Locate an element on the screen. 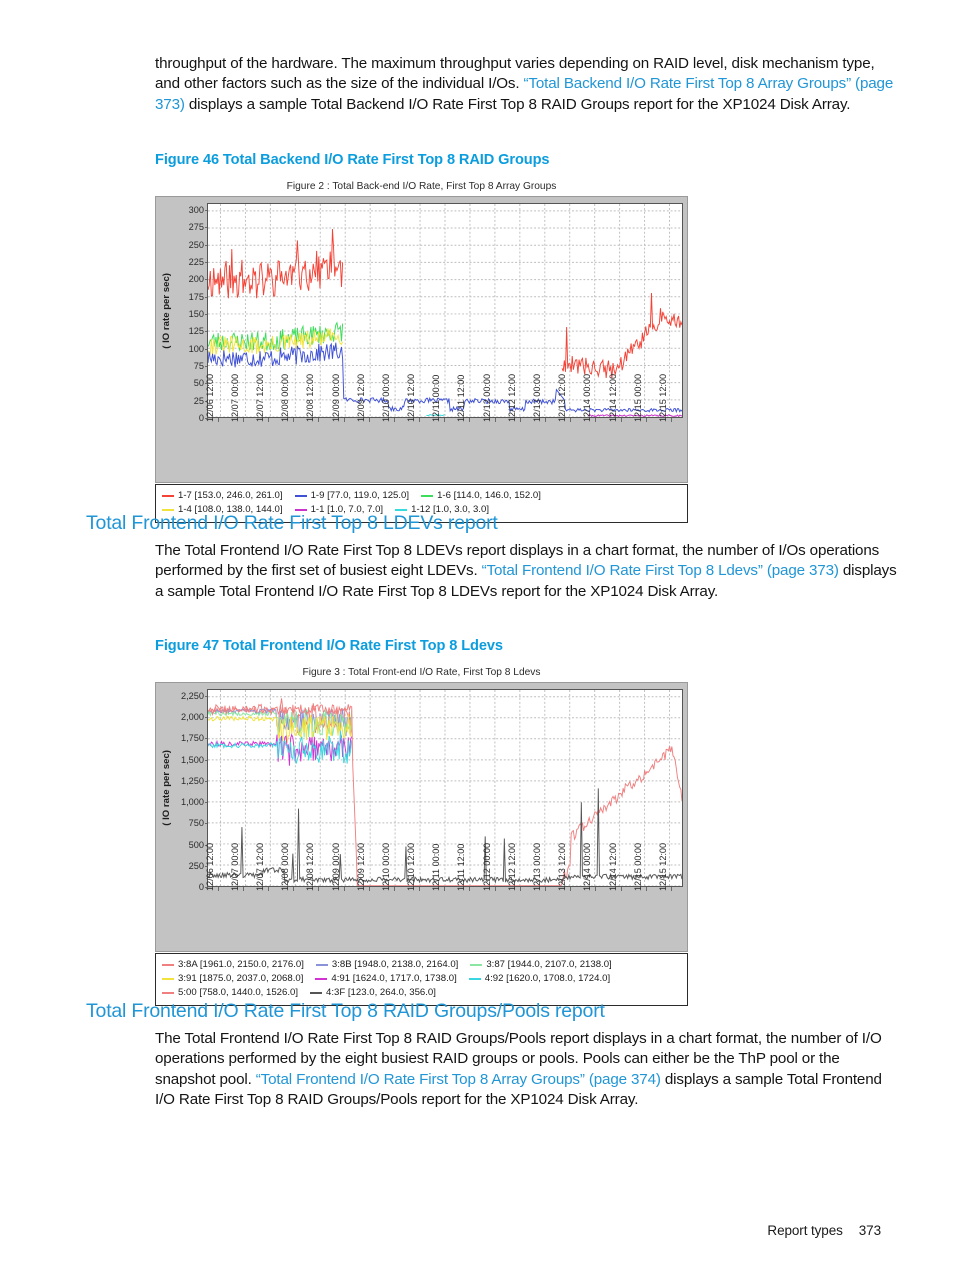 Image resolution: width=954 pixels, height=1271 pixels. x-tick-label: 12/10 00:00 is located at coordinates (385, 397).